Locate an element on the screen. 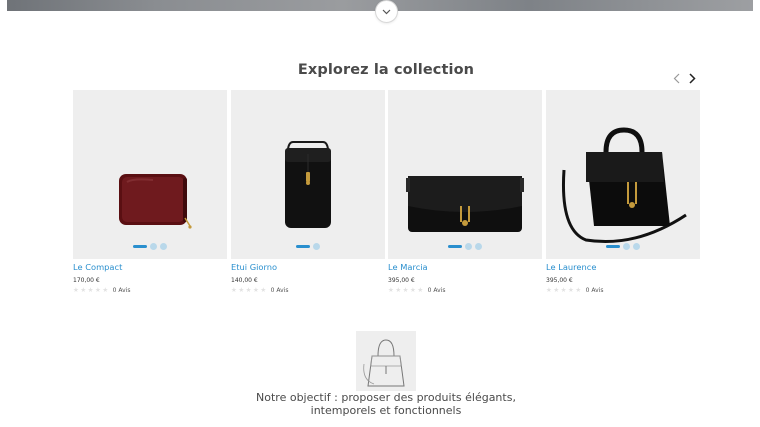 The width and height of the screenshot is (760, 427). carousel-prev-button is located at coordinates (676, 78).